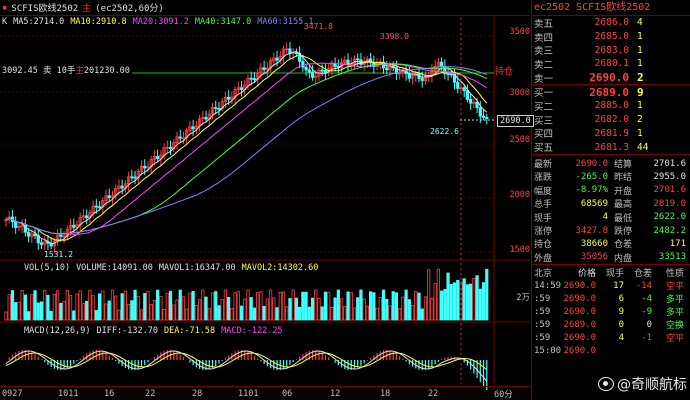 The height and width of the screenshot is (400, 690). I want to click on x-tick: 16, so click(109, 393).